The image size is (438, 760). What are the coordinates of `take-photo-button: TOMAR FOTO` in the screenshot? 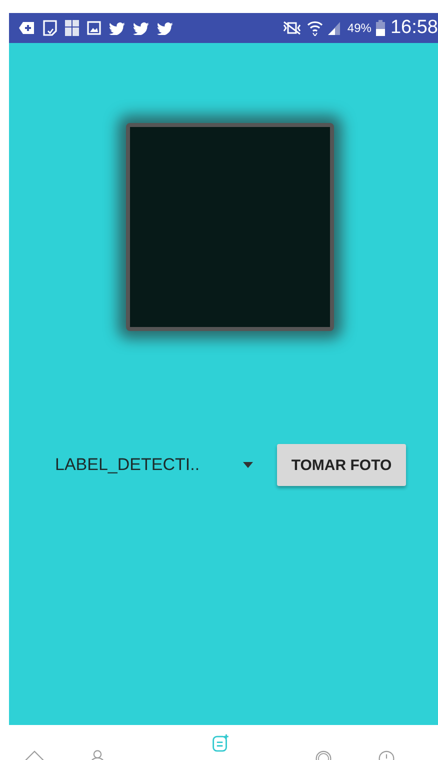 It's located at (341, 465).